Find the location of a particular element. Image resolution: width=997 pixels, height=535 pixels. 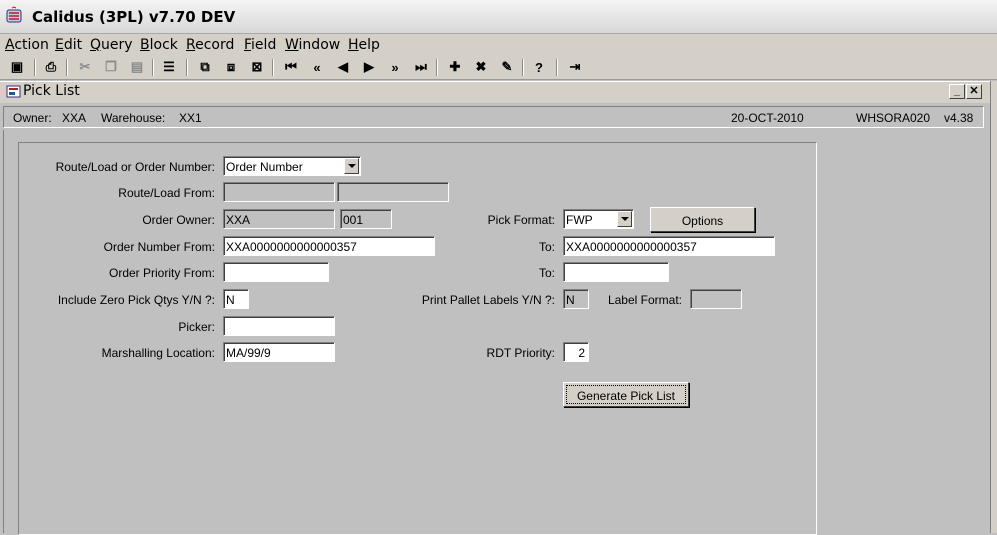

menu-action: Action is located at coordinates (27, 45).